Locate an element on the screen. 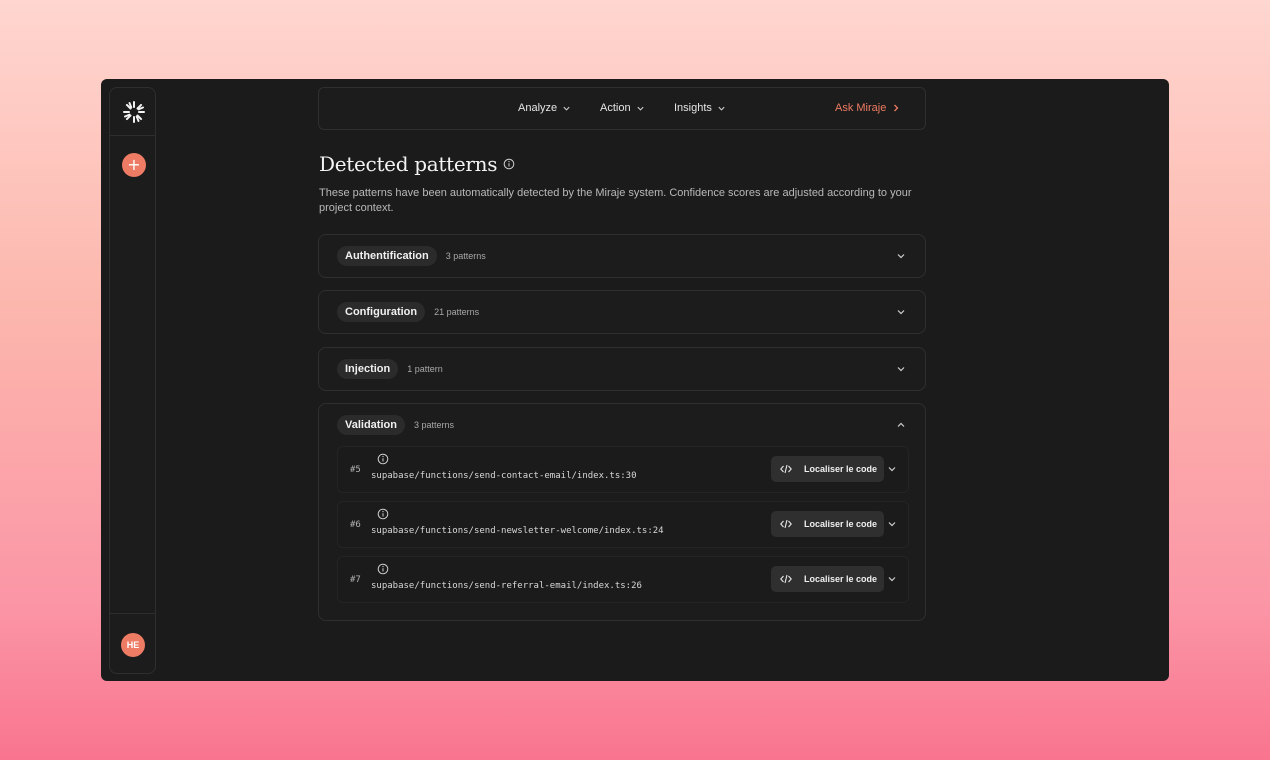  group-header: Validation 3 patterns is located at coordinates (395, 425).